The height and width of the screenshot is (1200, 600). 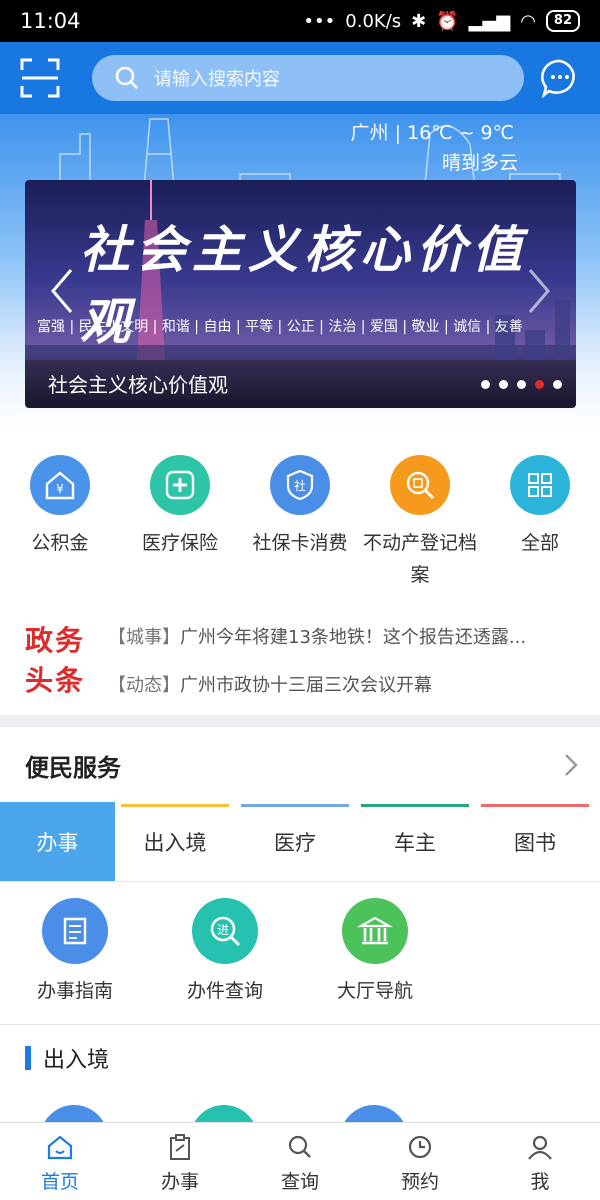 I want to click on banner-caption: 社会主义核心价值观, so click(x=138, y=385).